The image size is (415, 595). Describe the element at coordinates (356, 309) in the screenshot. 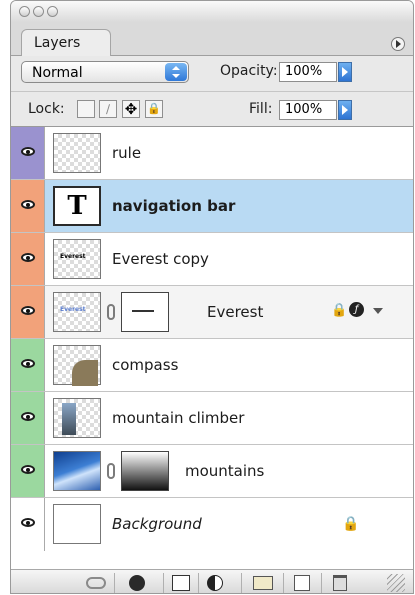

I see `layer-effects-icon: ƒ` at that location.